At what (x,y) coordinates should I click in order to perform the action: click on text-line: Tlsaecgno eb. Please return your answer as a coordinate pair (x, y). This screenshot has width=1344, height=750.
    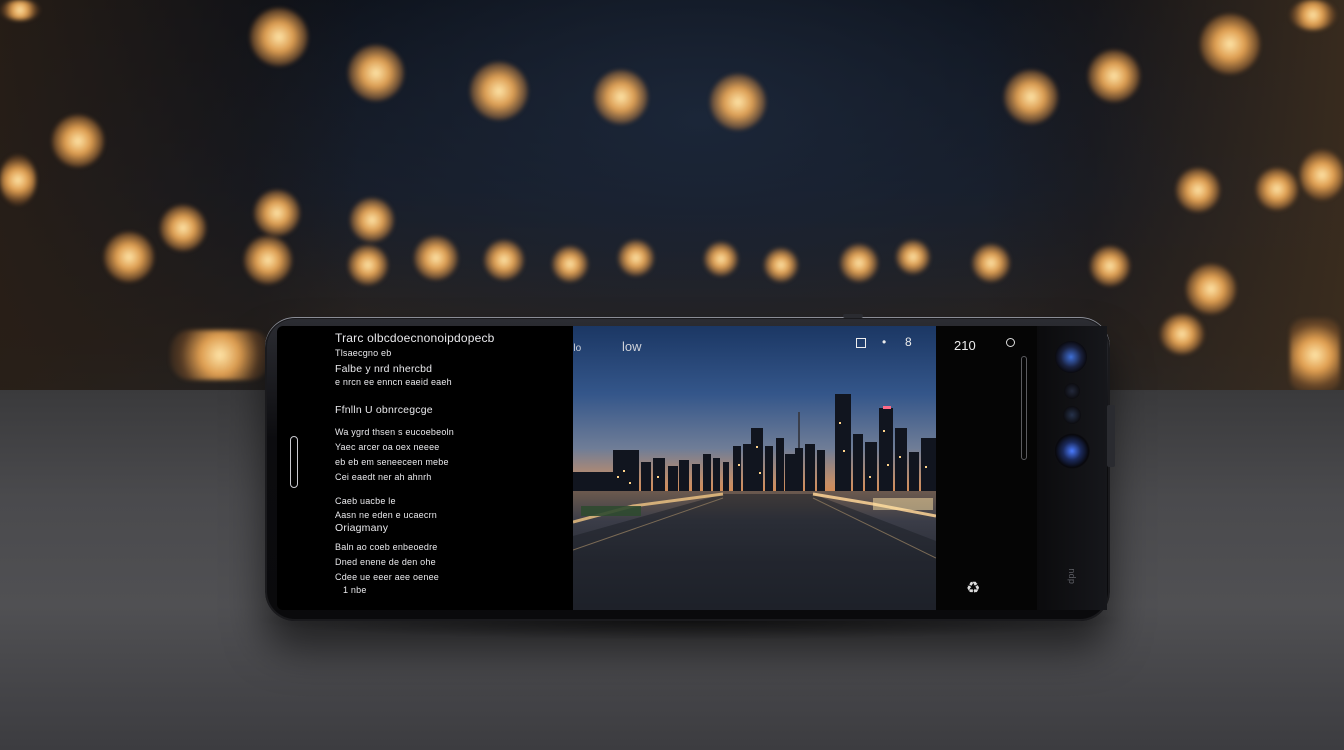
    Looking at the image, I should click on (363, 353).